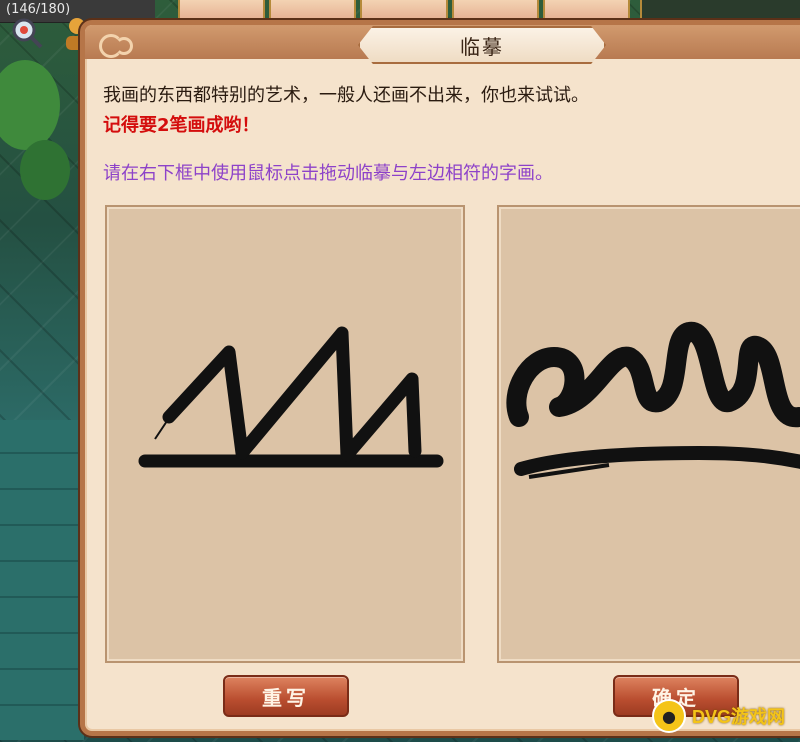 The height and width of the screenshot is (742, 800). What do you see at coordinates (328, 173) in the screenshot?
I see `hint-text: 请在右下框中使用鼠标点击拖动临摹与左边相符的字画。` at bounding box center [328, 173].